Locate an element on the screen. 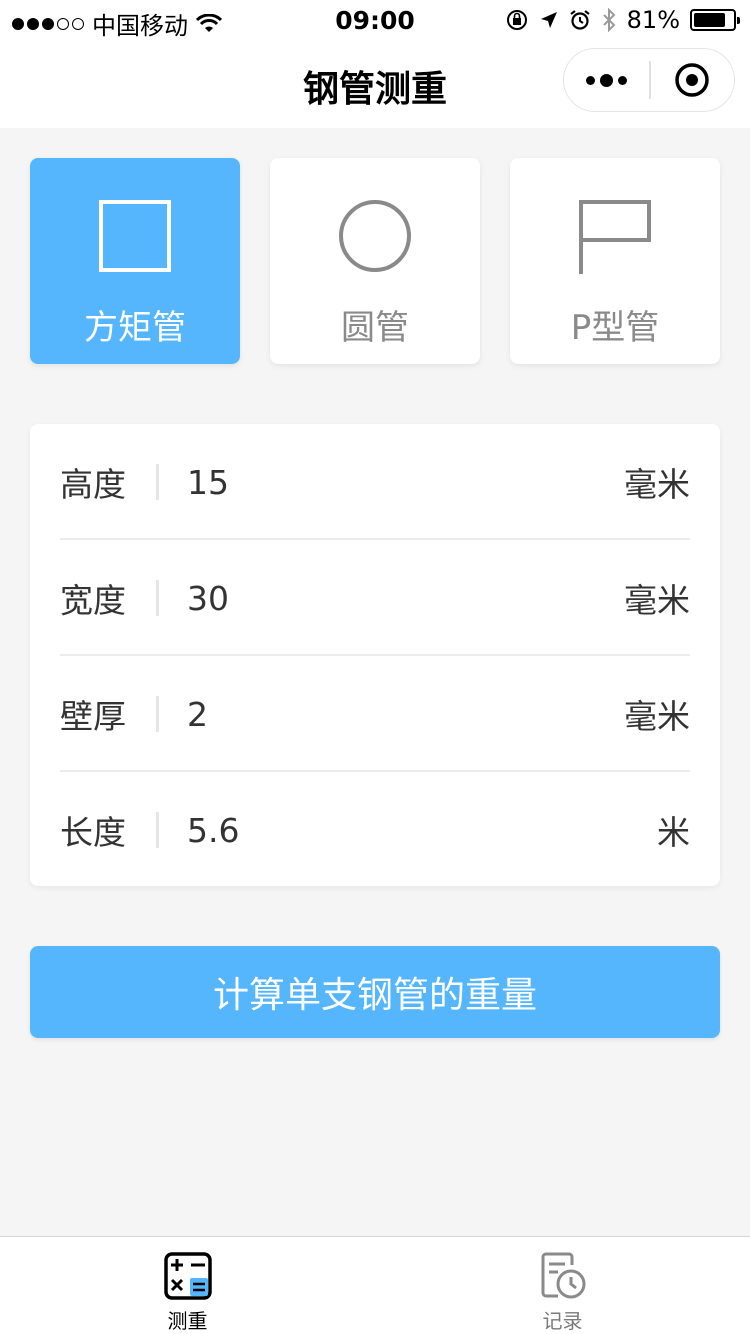 The height and width of the screenshot is (1334, 750). form-row-width: 宽度 毫米 is located at coordinates (375, 598).